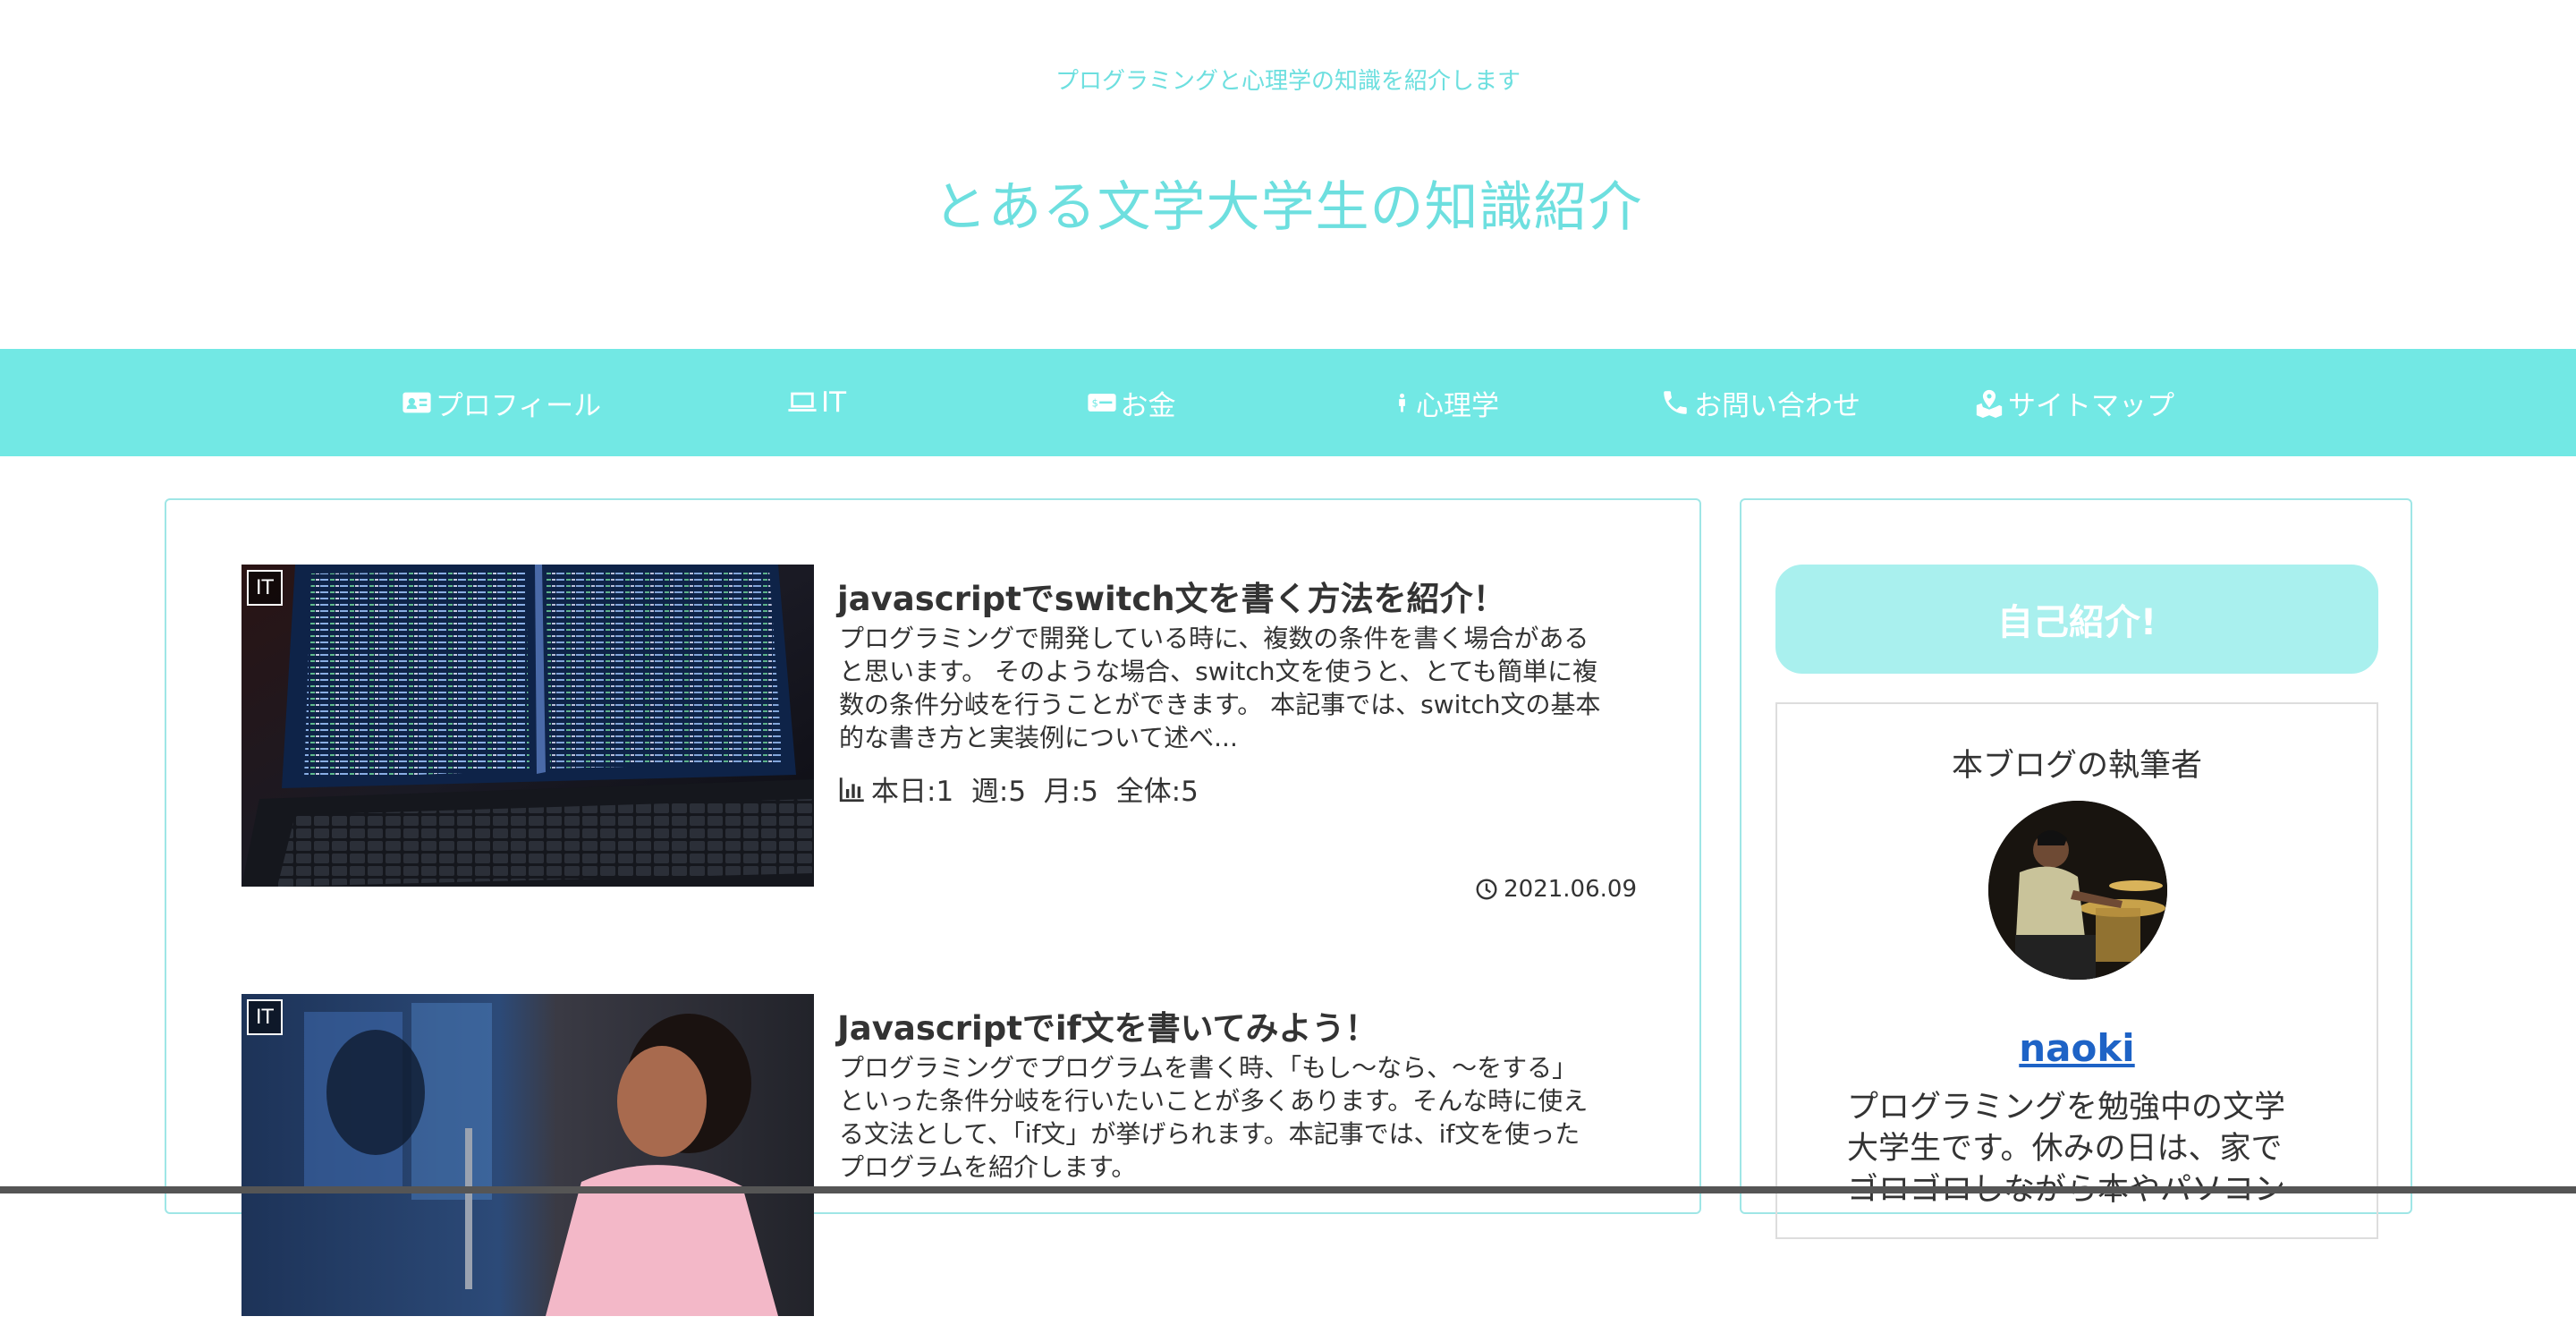  I want to click on nav-label-psychology: 心理学, so click(1457, 406).